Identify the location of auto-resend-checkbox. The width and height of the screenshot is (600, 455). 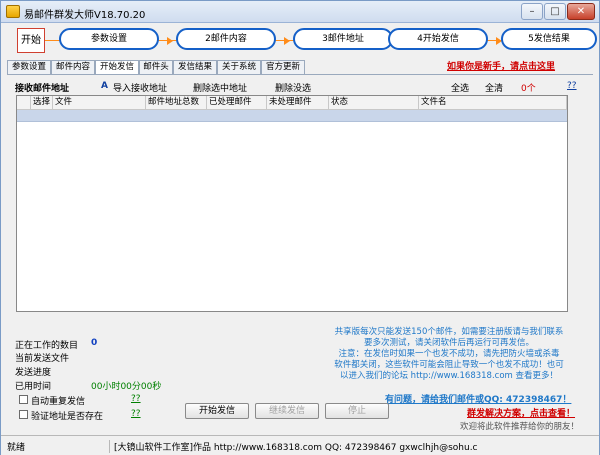
(23, 399).